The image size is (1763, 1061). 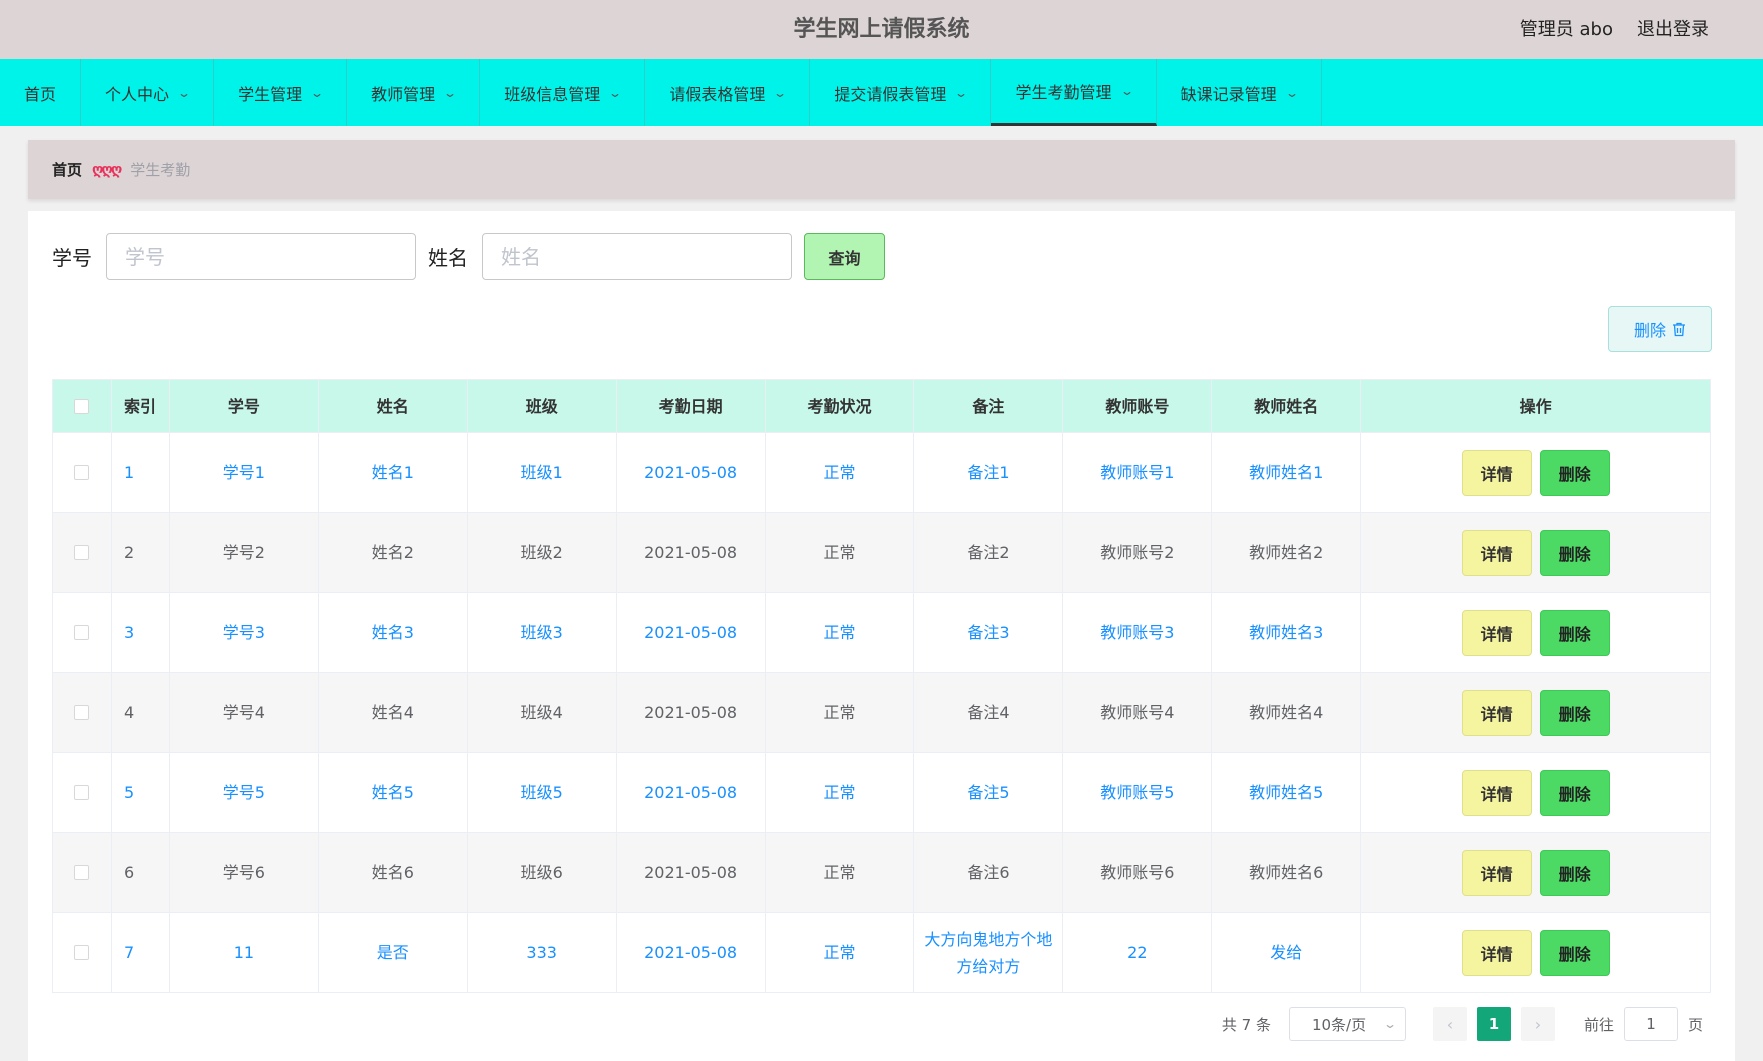 I want to click on cell-teacher-account: 教师账号2, so click(x=1138, y=552).